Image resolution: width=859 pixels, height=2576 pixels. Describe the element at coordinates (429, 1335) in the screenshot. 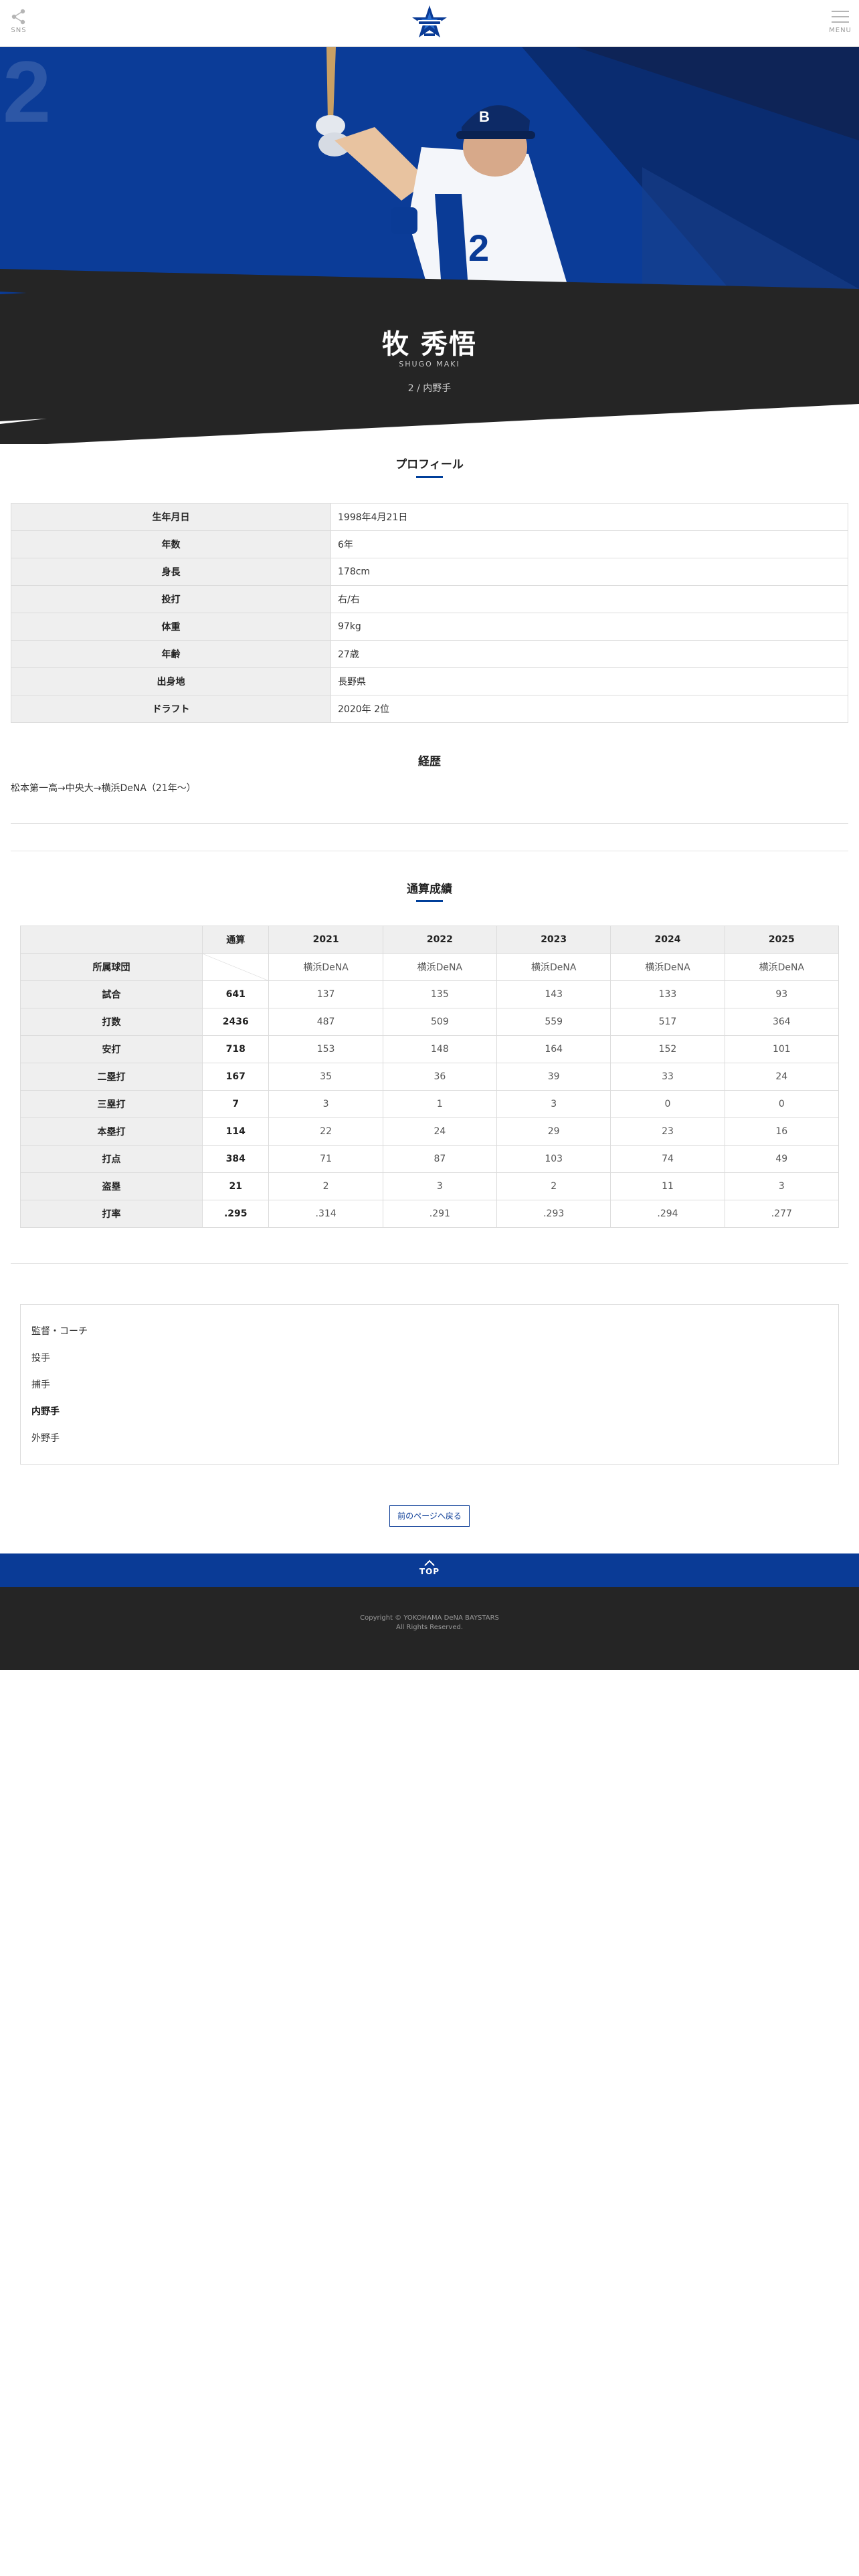

I see `category-link: 監督・コーチ` at that location.